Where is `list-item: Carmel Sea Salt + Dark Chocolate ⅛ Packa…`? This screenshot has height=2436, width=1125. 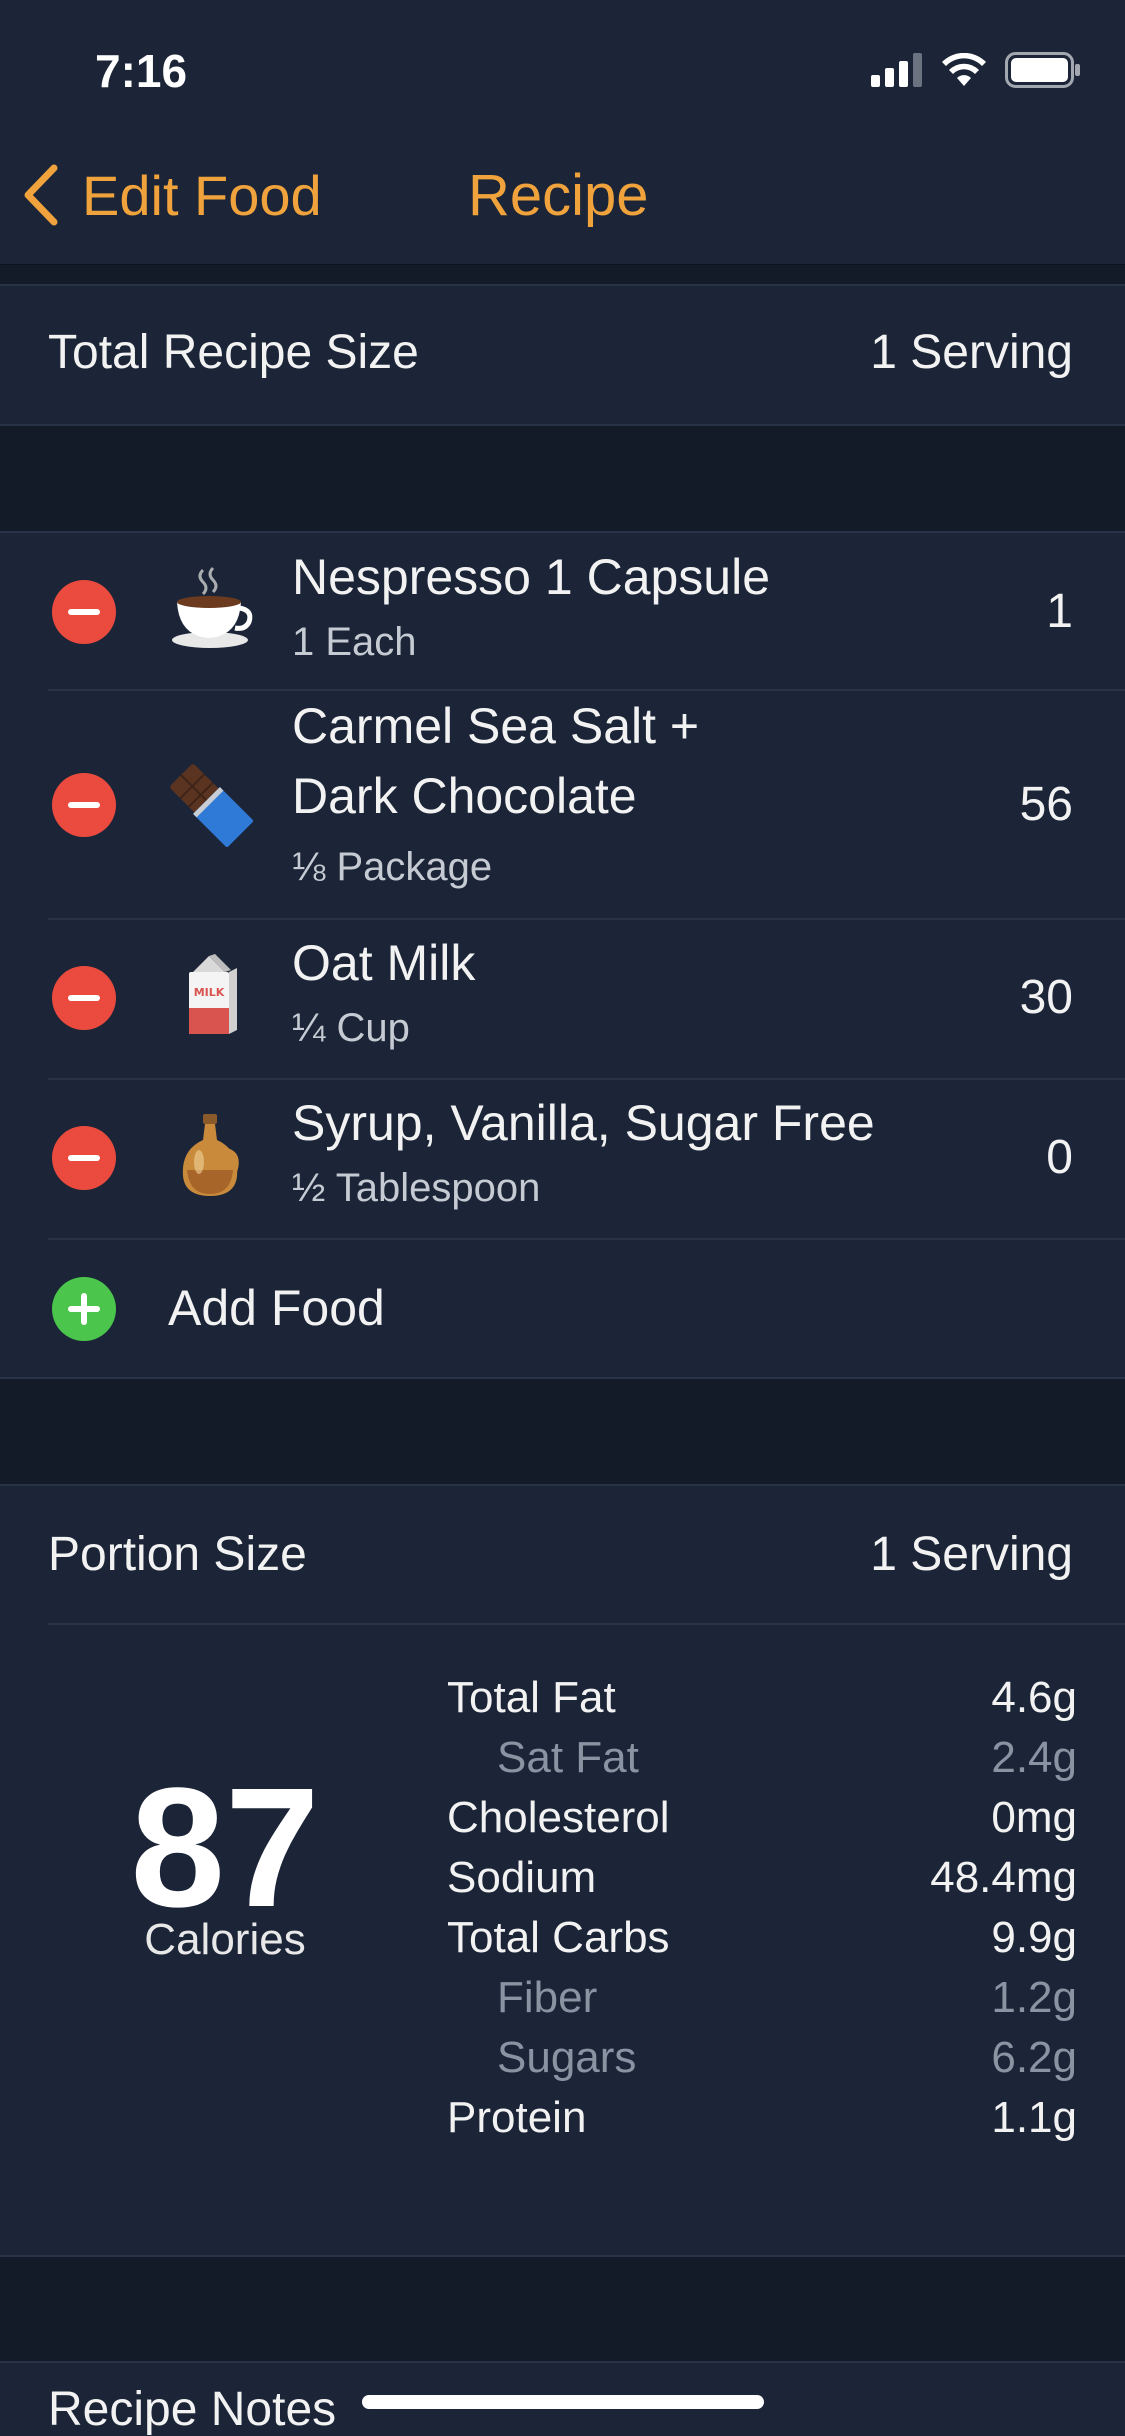
list-item: Carmel Sea Salt + Dark Chocolate ⅛ Packa… is located at coordinates (562, 805).